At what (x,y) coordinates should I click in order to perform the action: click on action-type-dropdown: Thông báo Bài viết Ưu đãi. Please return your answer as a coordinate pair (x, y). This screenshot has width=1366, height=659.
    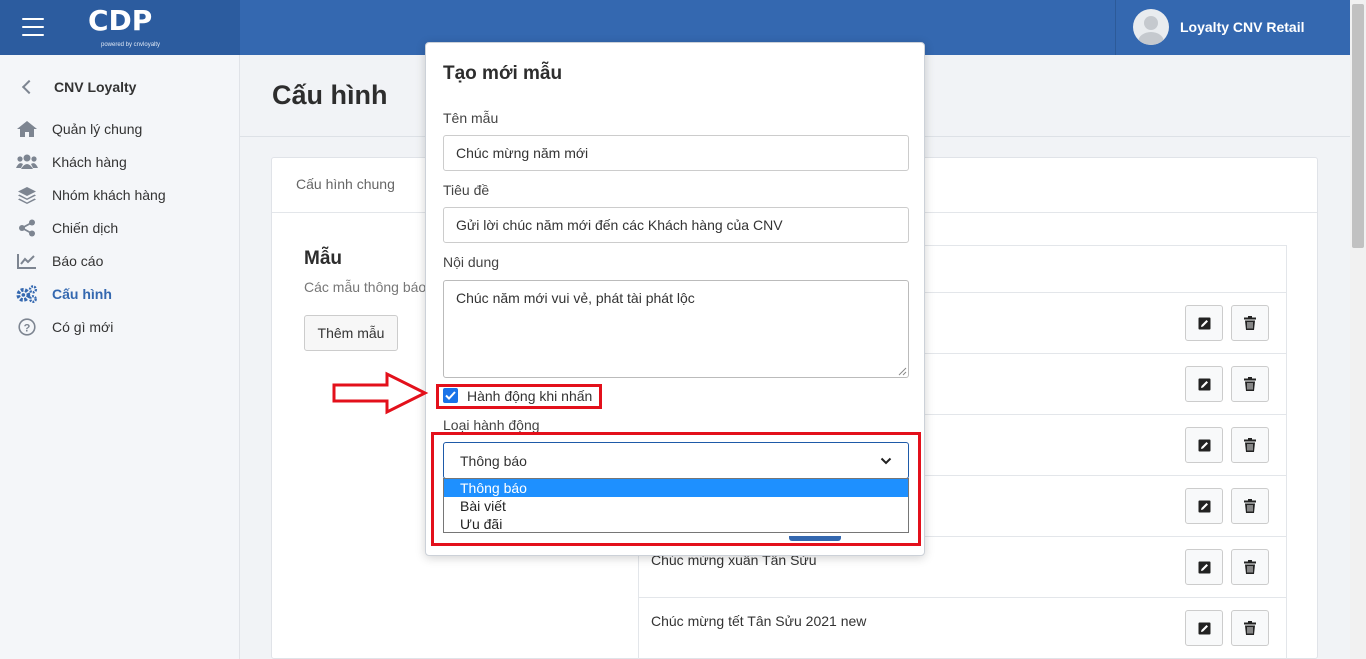
    Looking at the image, I should click on (676, 505).